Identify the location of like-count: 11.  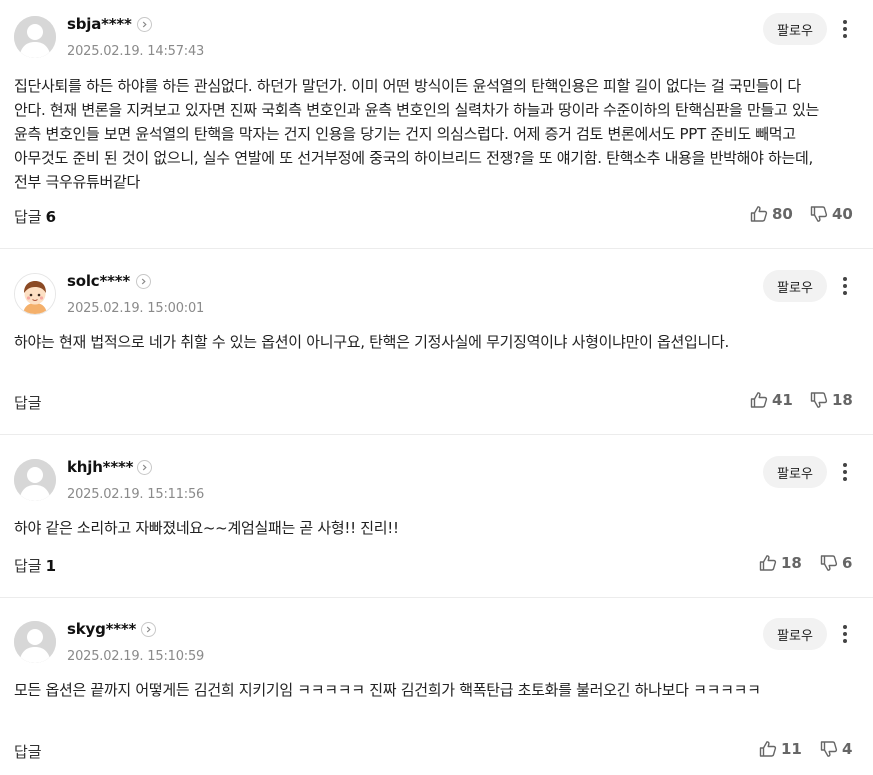
(791, 749).